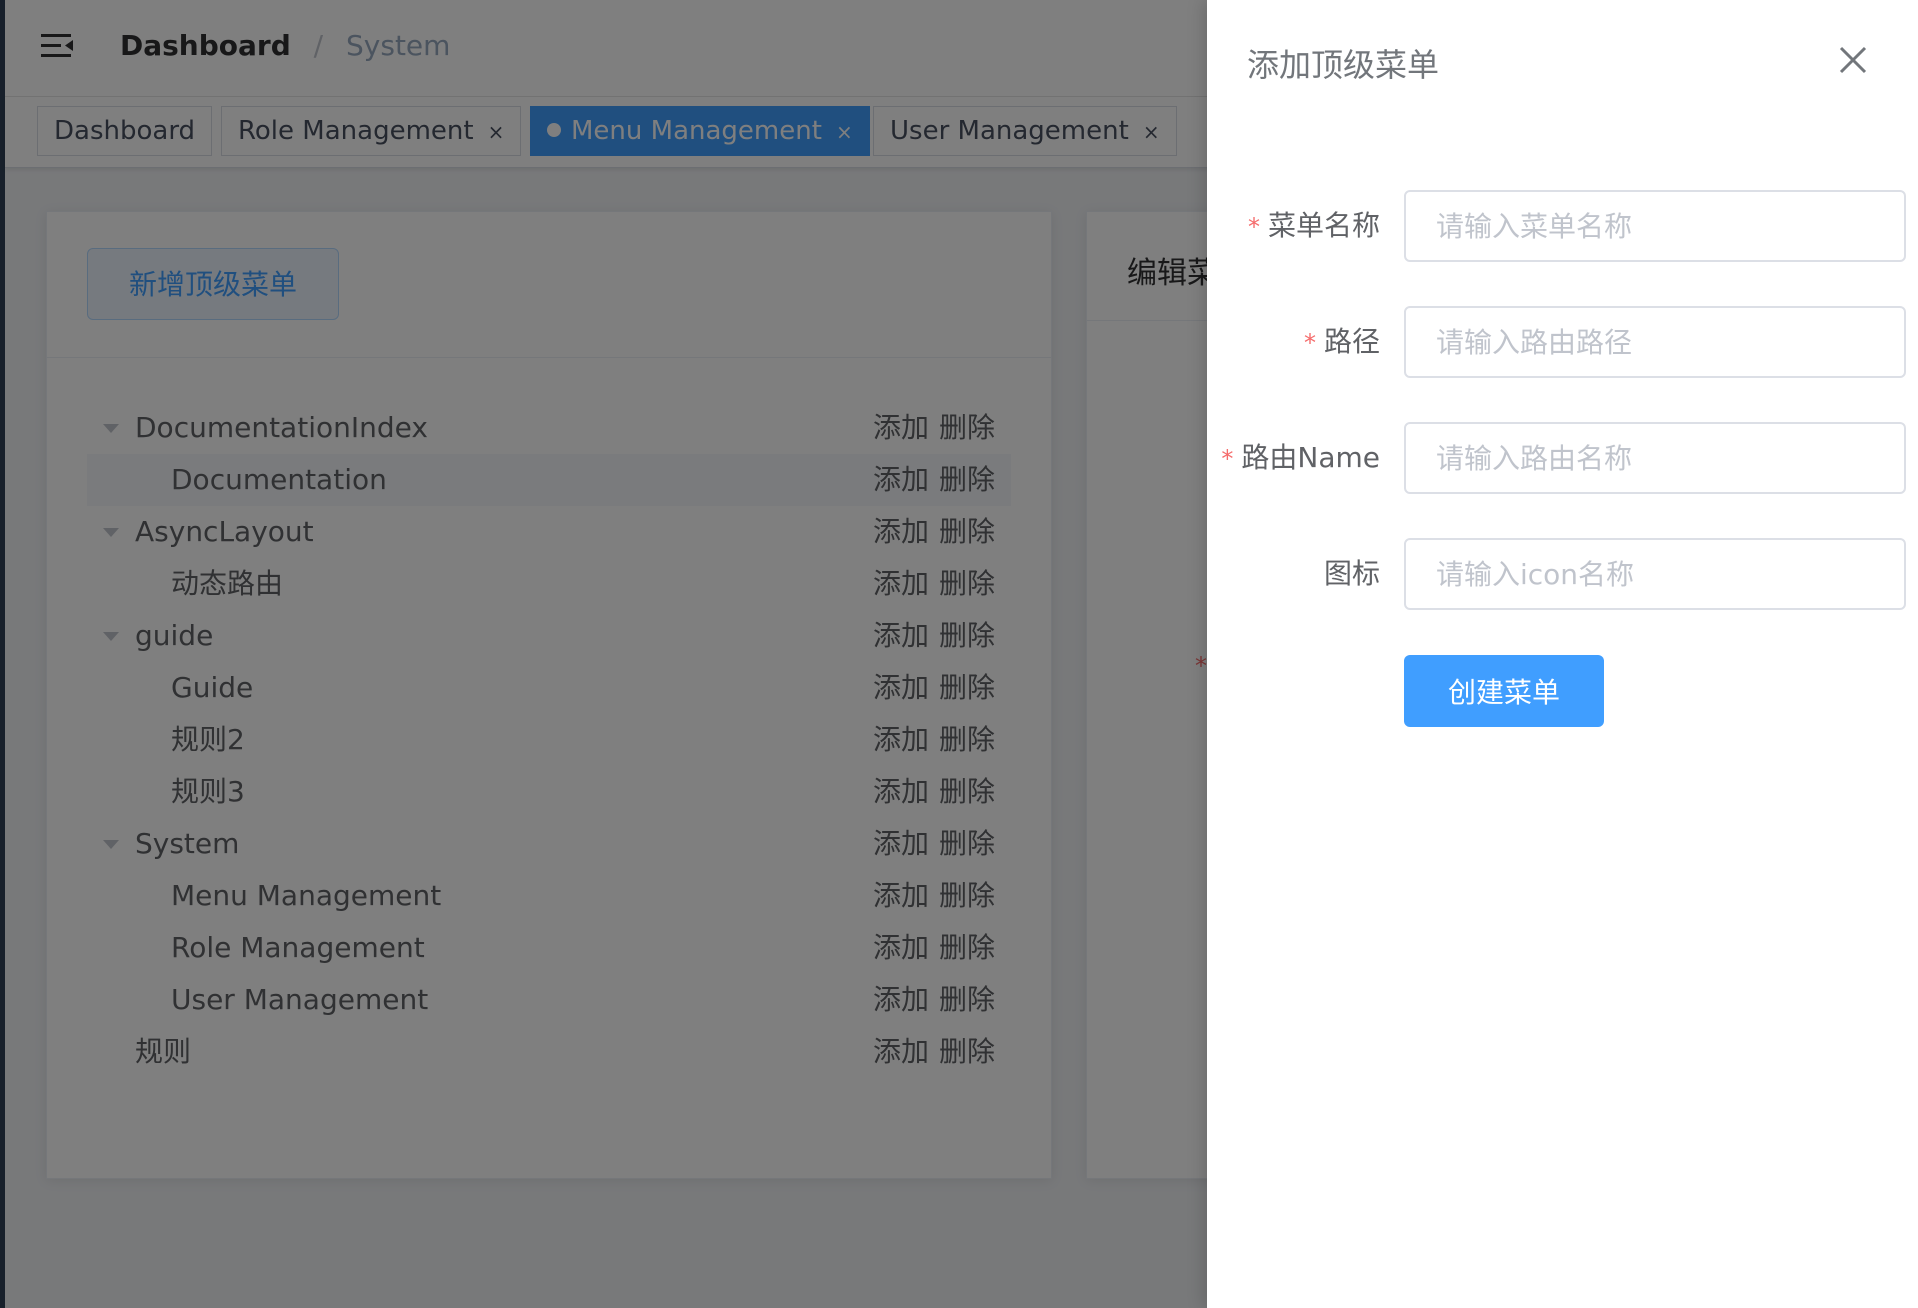  I want to click on close-icon, so click(1853, 60).